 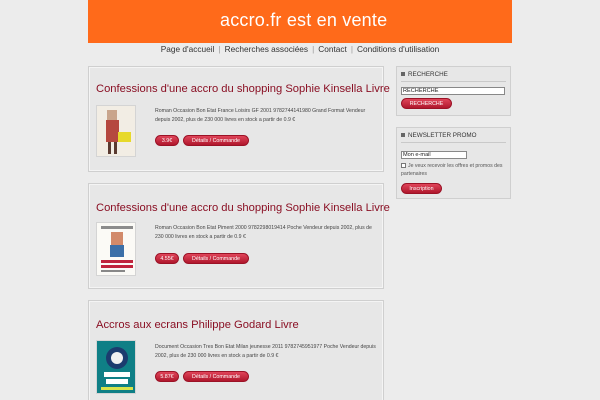 I want to click on search-widget-title: RECHERCHE, so click(x=424, y=74).